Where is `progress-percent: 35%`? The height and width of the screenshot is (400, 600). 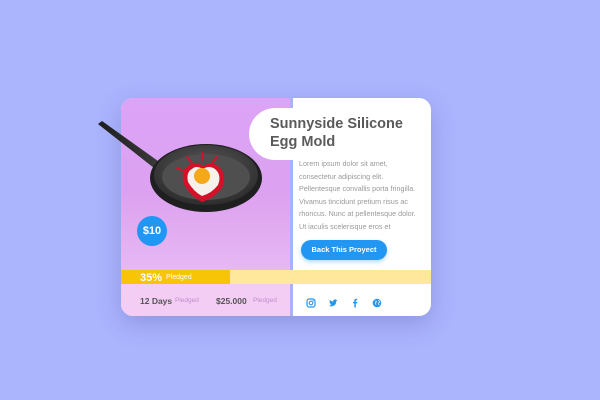
progress-percent: 35% is located at coordinates (151, 278).